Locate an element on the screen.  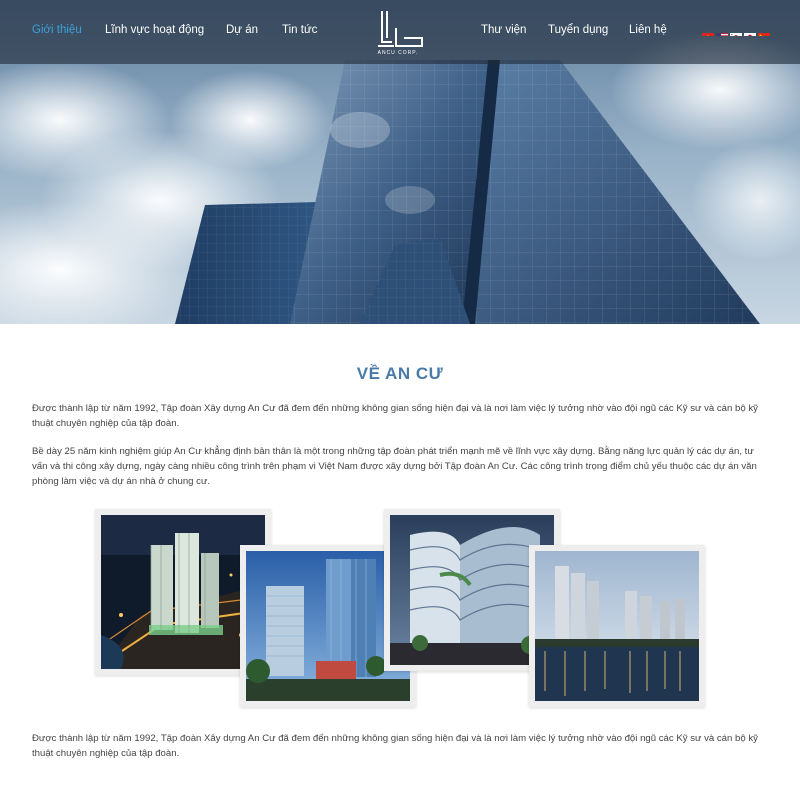
nav-item-projects: Dự án is located at coordinates (242, 30).